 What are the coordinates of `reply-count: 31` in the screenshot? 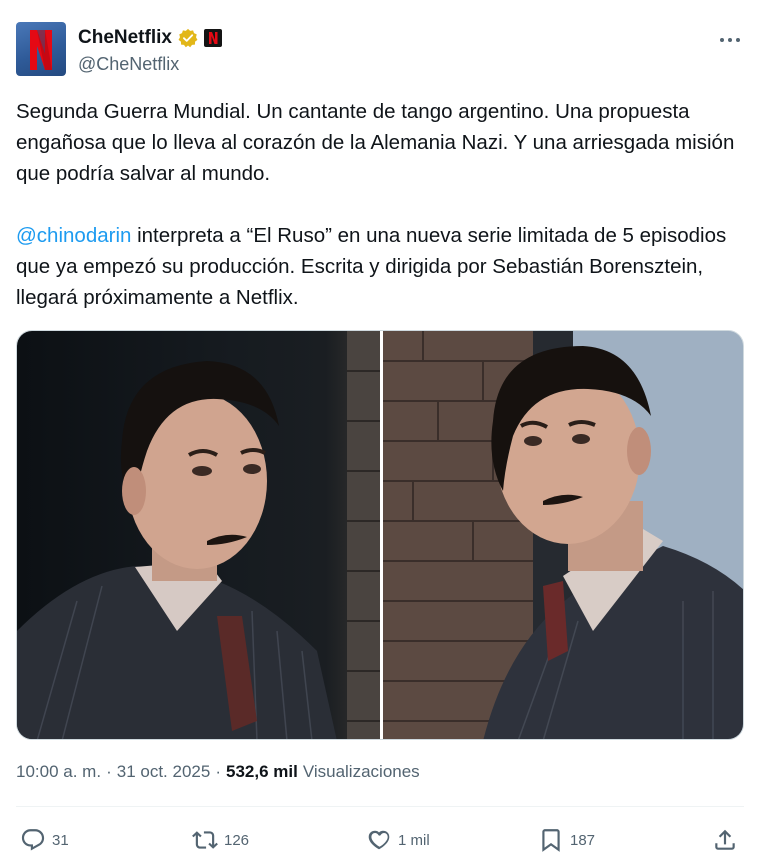 It's located at (60, 840).